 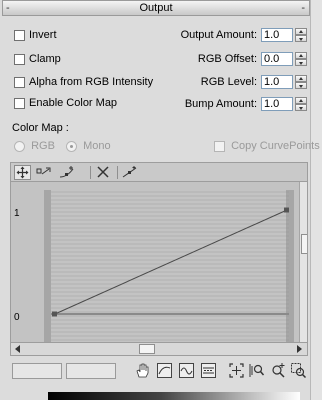 What do you see at coordinates (103, 172) in the screenshot?
I see `delete-point-icon` at bounding box center [103, 172].